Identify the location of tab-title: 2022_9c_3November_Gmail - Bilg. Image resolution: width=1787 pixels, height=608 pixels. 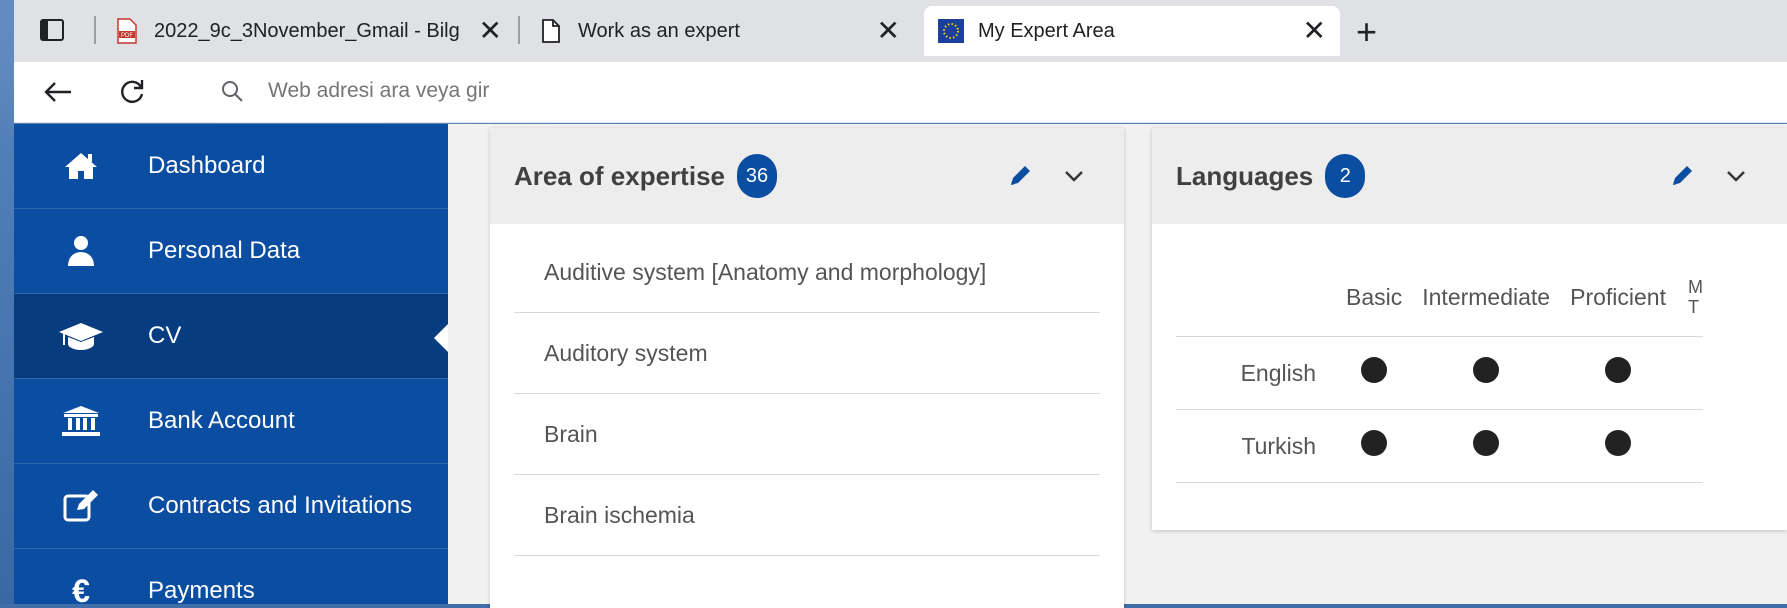
(307, 30).